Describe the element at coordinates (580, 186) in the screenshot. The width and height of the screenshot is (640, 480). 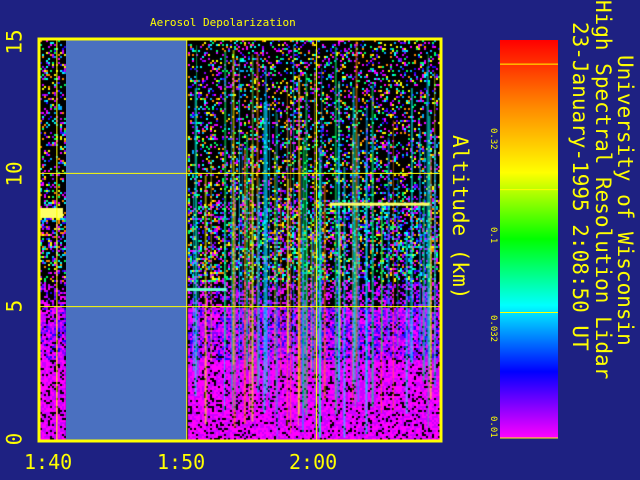
I see `header-timestamp: 23-January-1995 2:08:50 UT` at that location.